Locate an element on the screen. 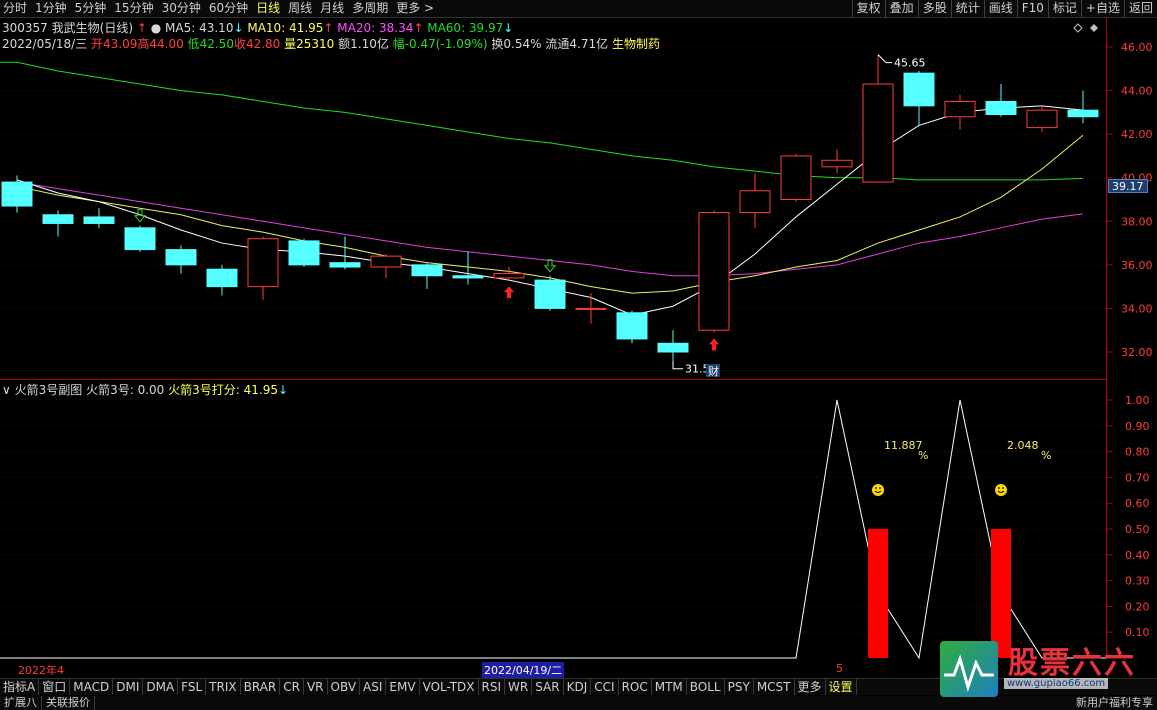 The height and width of the screenshot is (710, 1157). sub-axis-label: 0.70 is located at coordinates (1137, 477).